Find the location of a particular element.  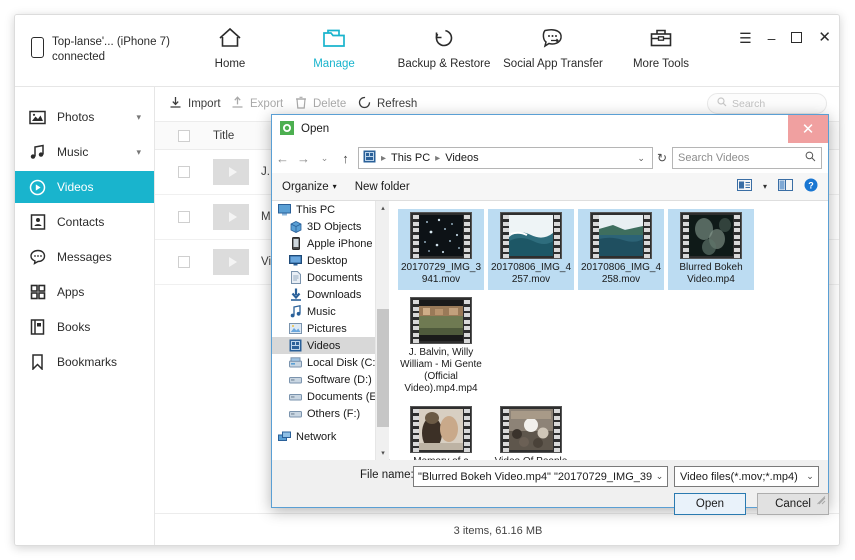

export-button: Export is located at coordinates (257, 104).